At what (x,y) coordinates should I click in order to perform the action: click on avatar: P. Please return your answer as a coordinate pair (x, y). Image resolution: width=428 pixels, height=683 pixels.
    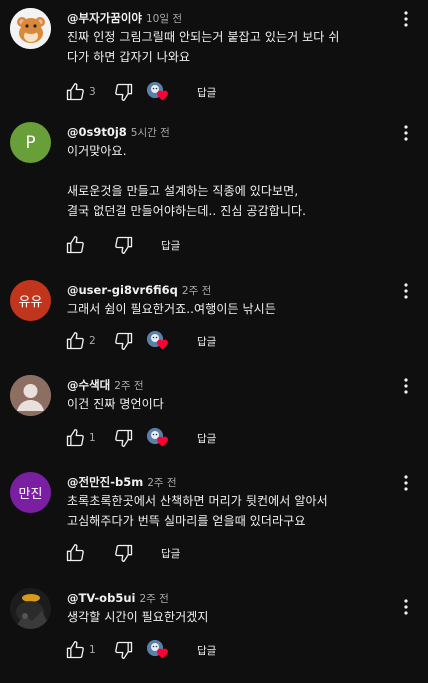
    Looking at the image, I should click on (30, 142).